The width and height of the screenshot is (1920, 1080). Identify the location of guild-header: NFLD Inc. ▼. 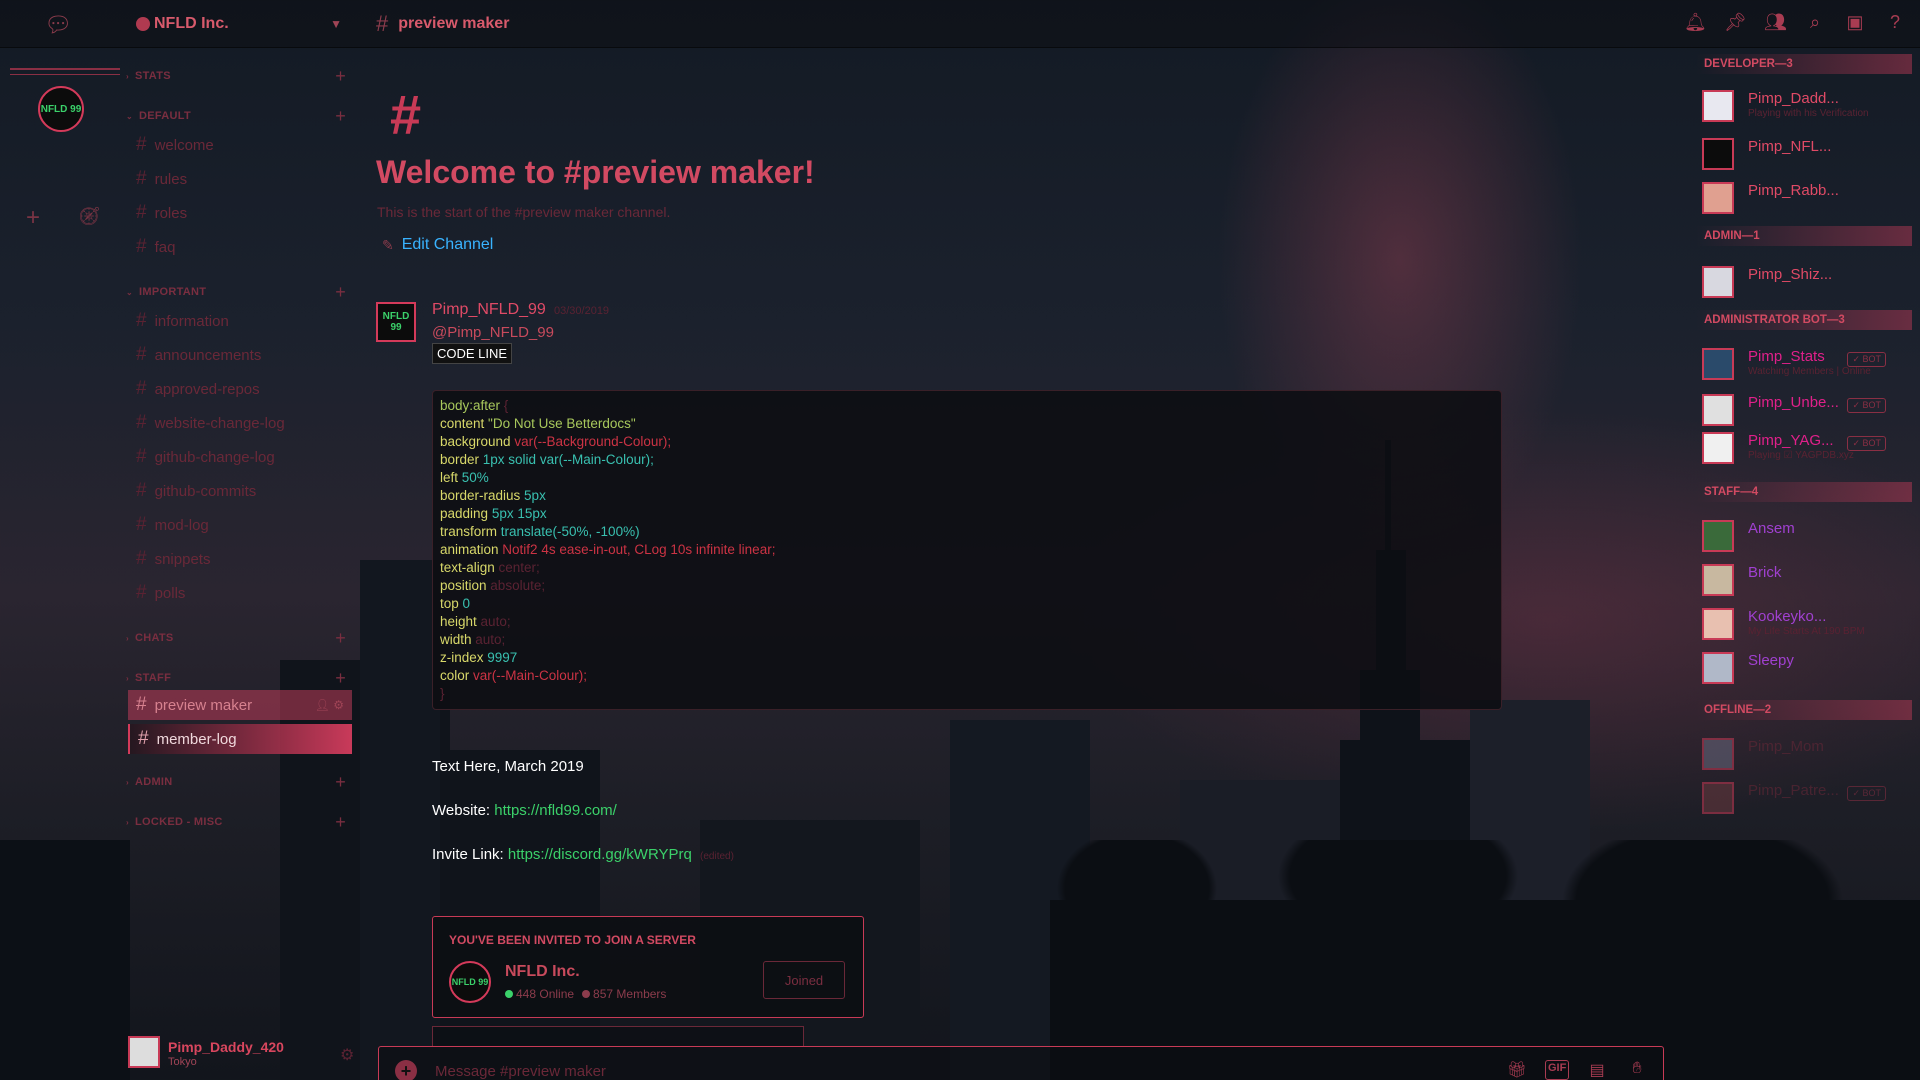
(237, 24).